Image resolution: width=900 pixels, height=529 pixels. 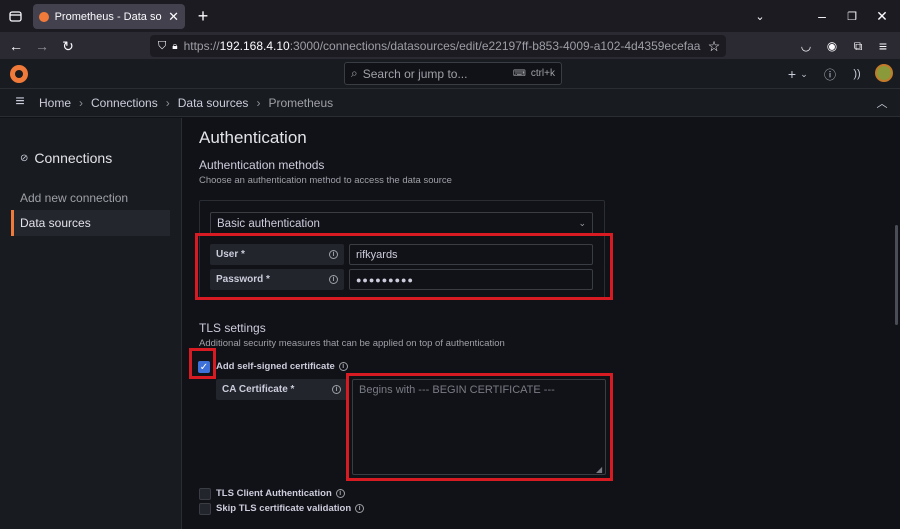 I want to click on breadcrumb-home: Home, so click(x=55, y=103).